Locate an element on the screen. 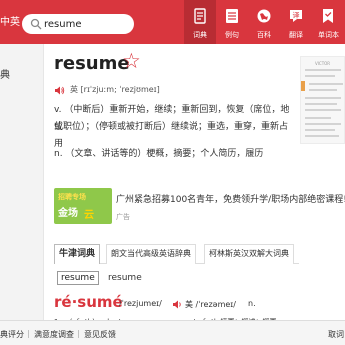 Image resolution: width=345 pixels, height=345 pixels. search-box is located at coordinates (78, 24).